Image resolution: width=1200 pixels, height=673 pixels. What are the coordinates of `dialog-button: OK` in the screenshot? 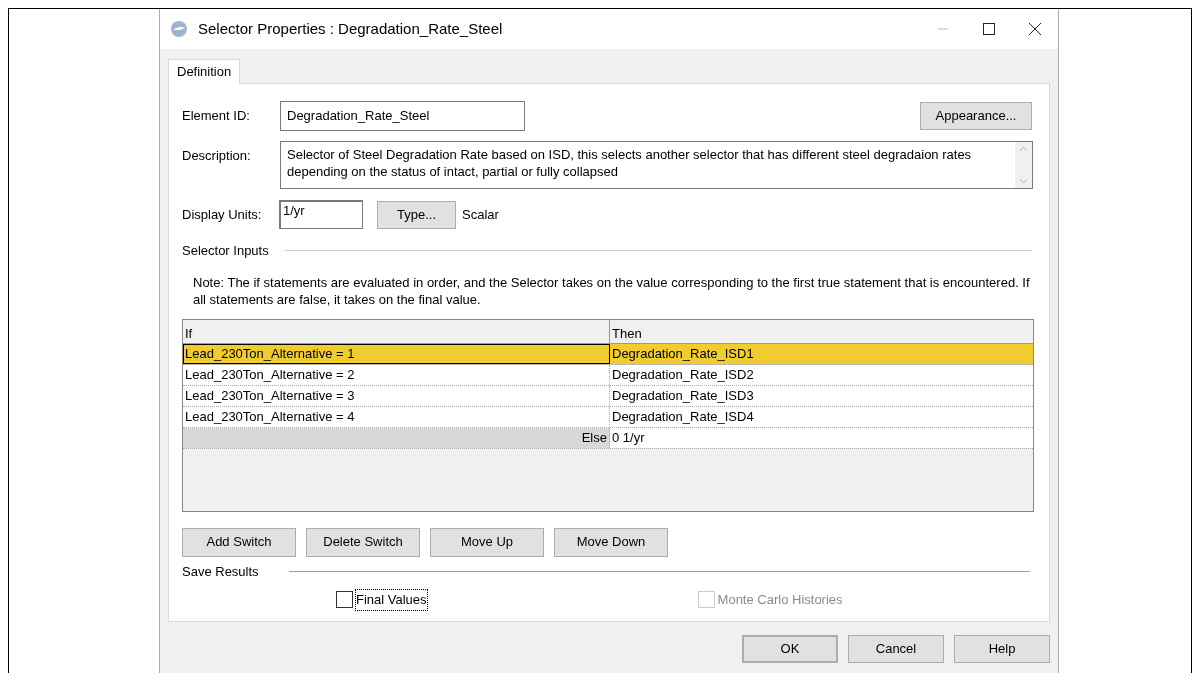 It's located at (790, 649).